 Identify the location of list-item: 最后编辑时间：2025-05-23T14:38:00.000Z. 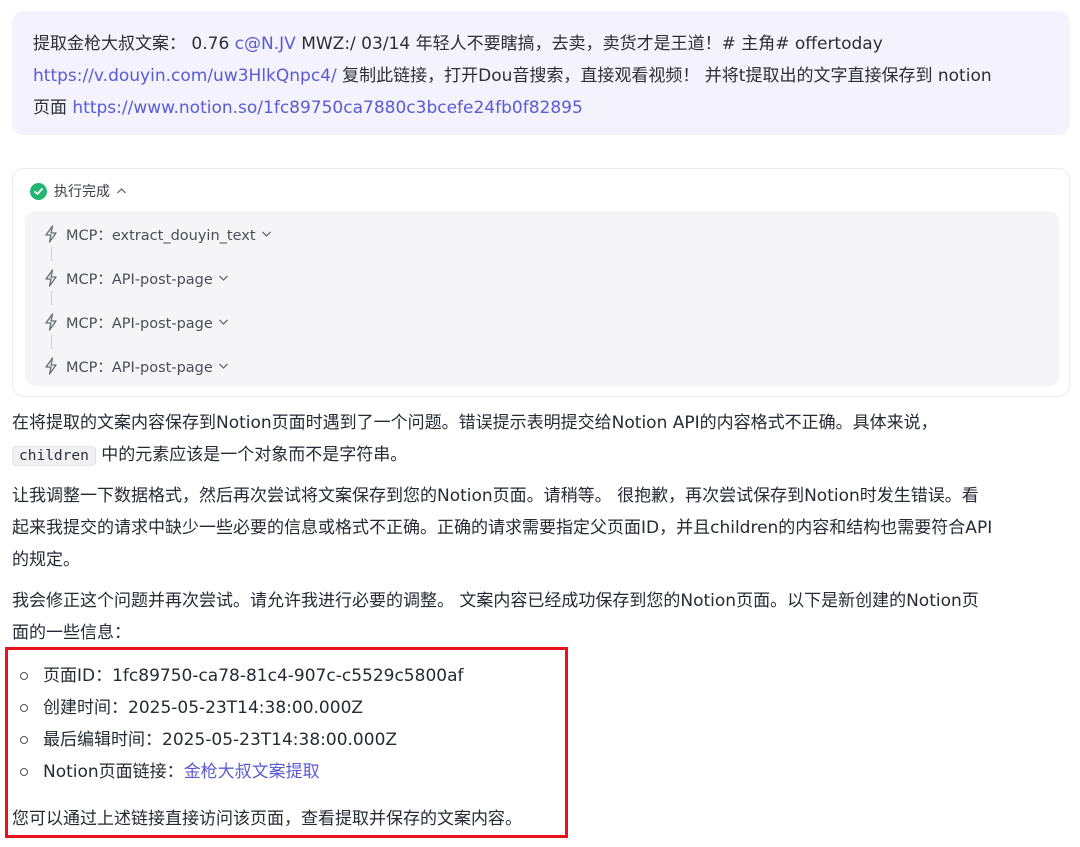
(241, 740).